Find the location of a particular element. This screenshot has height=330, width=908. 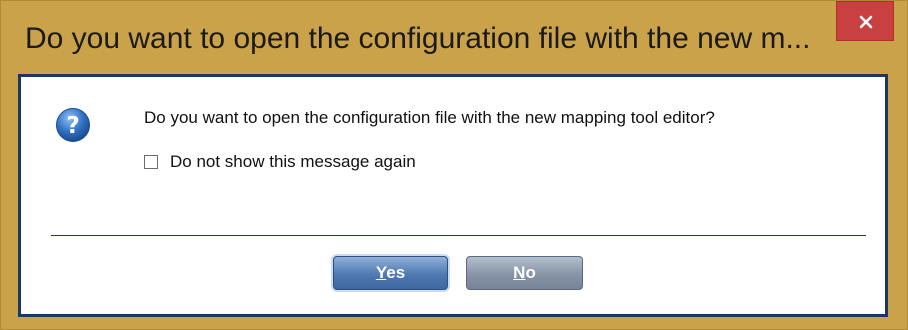

yes-button: Yes is located at coordinates (390, 273).